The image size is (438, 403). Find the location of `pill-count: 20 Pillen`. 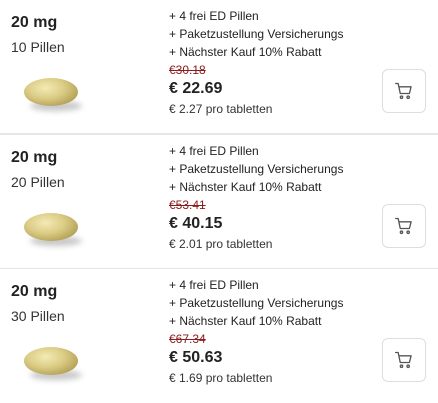

pill-count: 20 Pillen is located at coordinates (38, 182).